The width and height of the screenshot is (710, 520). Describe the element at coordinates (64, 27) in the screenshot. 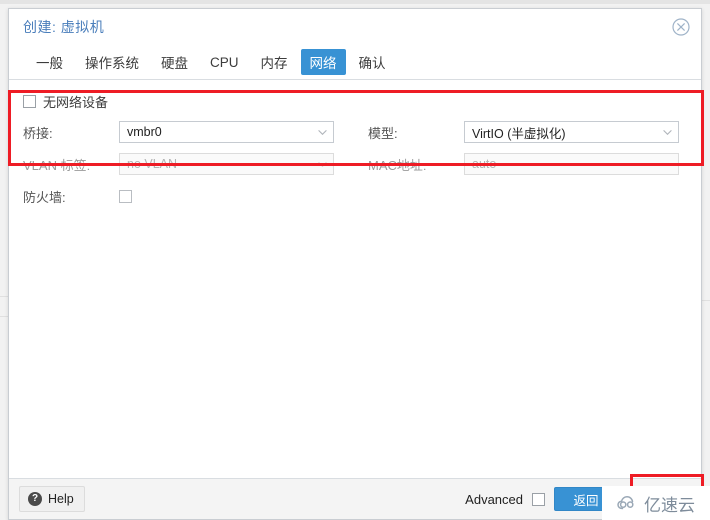

I see `page-title: 创建: 虚拟机` at that location.